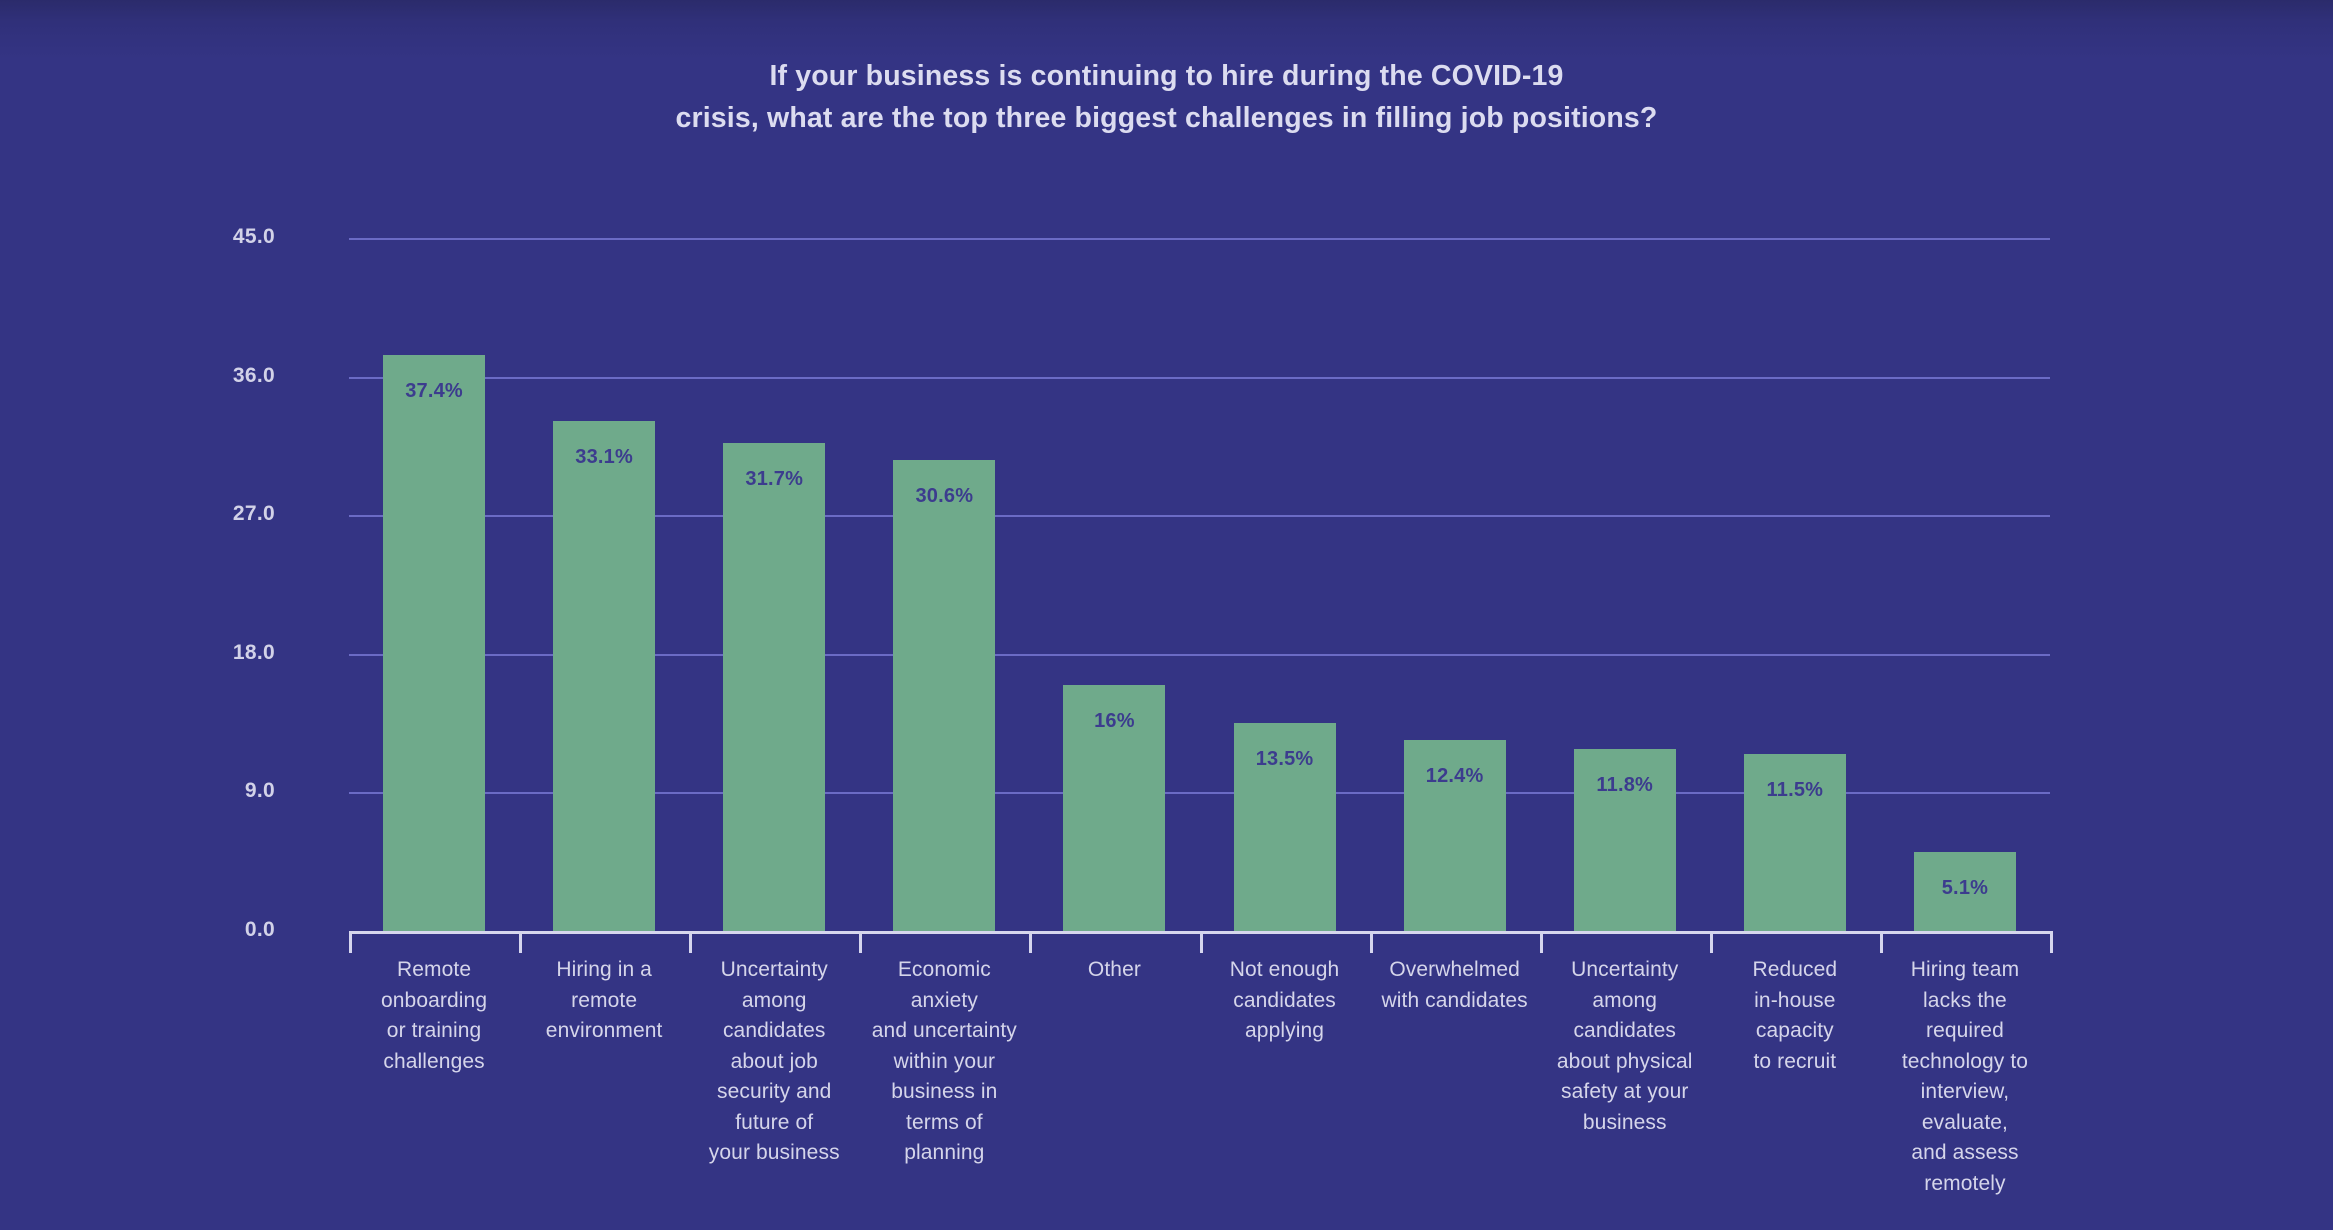 The width and height of the screenshot is (2333, 1230). I want to click on x-axis-label-line: required, so click(1965, 1030).